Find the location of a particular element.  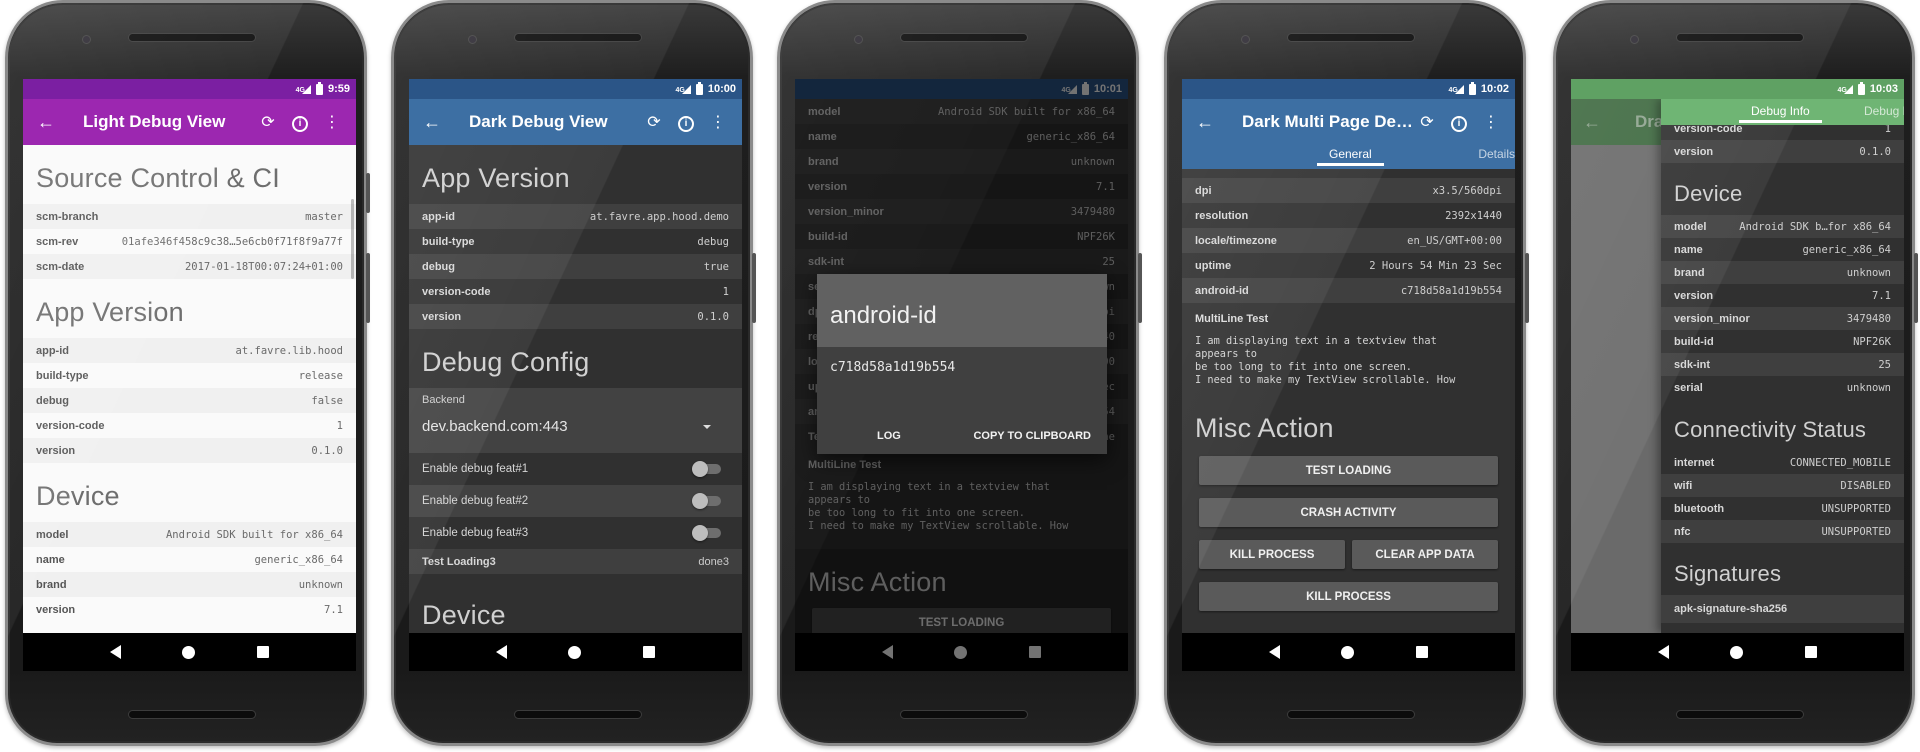

bottom-speaker is located at coordinates (578, 714).